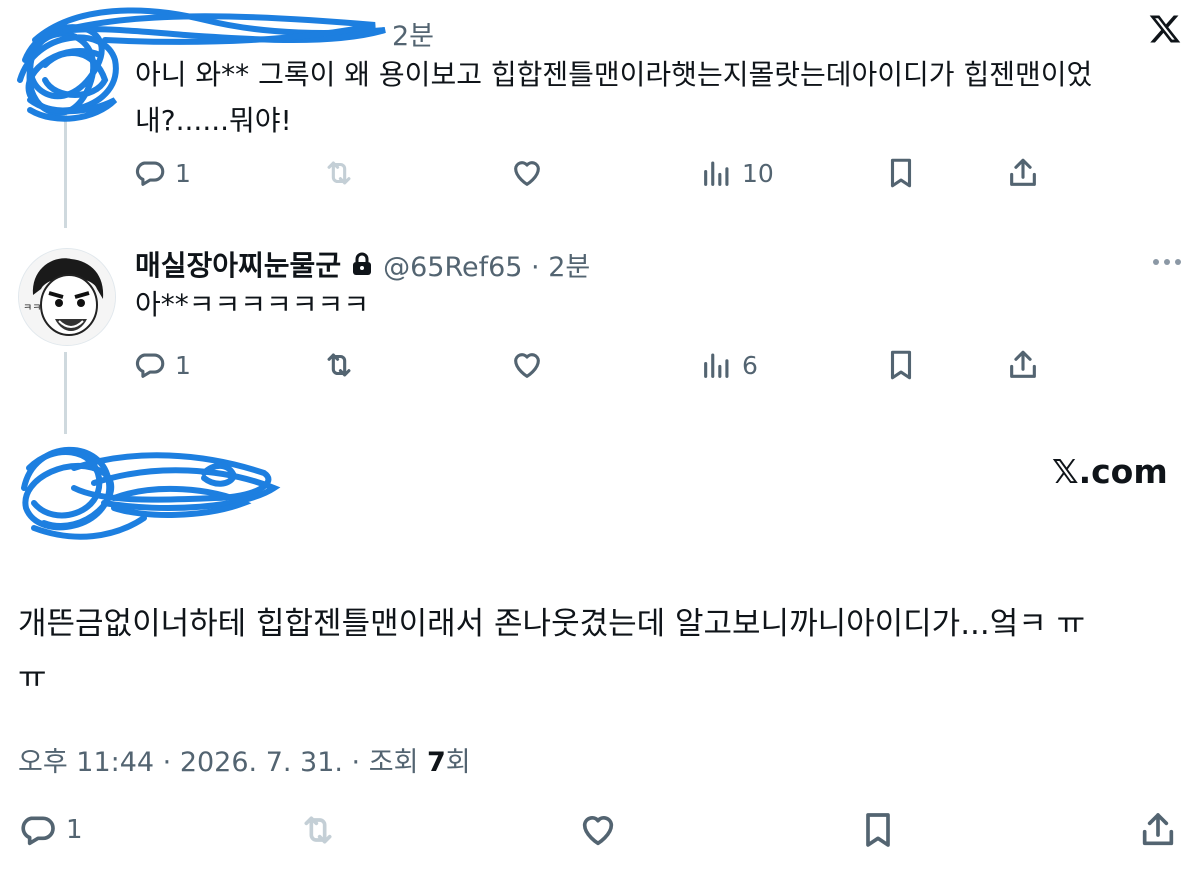 The height and width of the screenshot is (885, 1200). Describe the element at coordinates (1110, 471) in the screenshot. I see `source-label: 𝕏.com` at that location.